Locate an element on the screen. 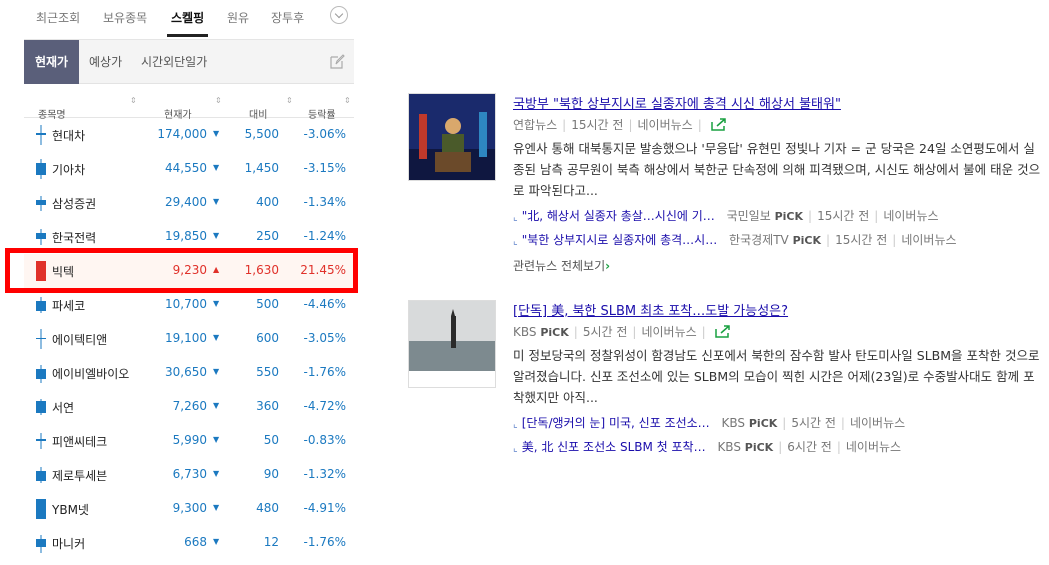  subtab-expected-price: 예상가 is located at coordinates (105, 62).